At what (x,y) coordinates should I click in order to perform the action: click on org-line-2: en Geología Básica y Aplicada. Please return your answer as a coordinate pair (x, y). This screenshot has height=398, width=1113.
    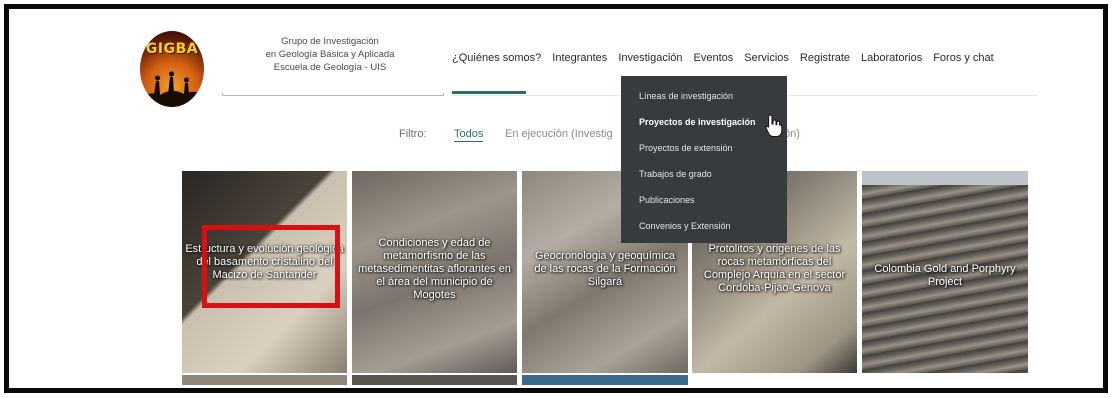
    Looking at the image, I should click on (330, 54).